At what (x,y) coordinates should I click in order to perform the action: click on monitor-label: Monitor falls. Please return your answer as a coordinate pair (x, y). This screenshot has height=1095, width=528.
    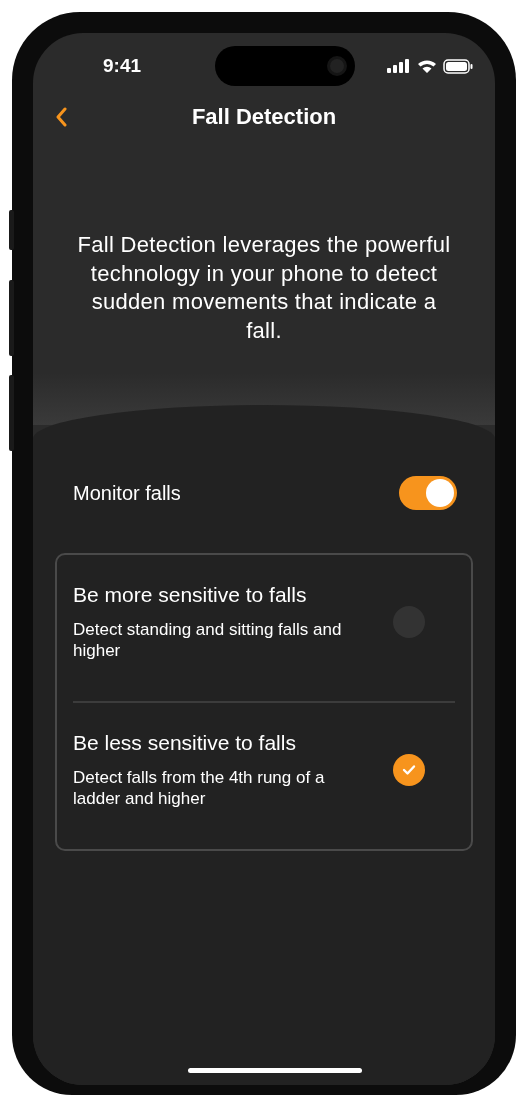
    Looking at the image, I should click on (127, 493).